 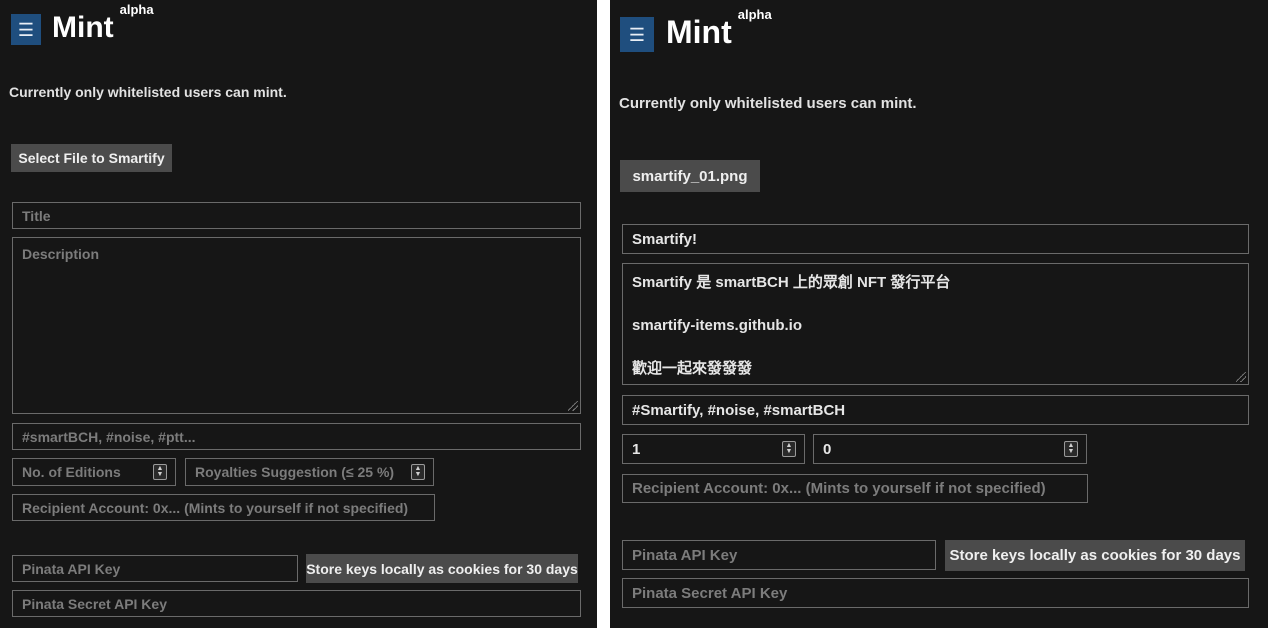 I want to click on description-line: 歡迎一起來發發發, so click(x=692, y=368).